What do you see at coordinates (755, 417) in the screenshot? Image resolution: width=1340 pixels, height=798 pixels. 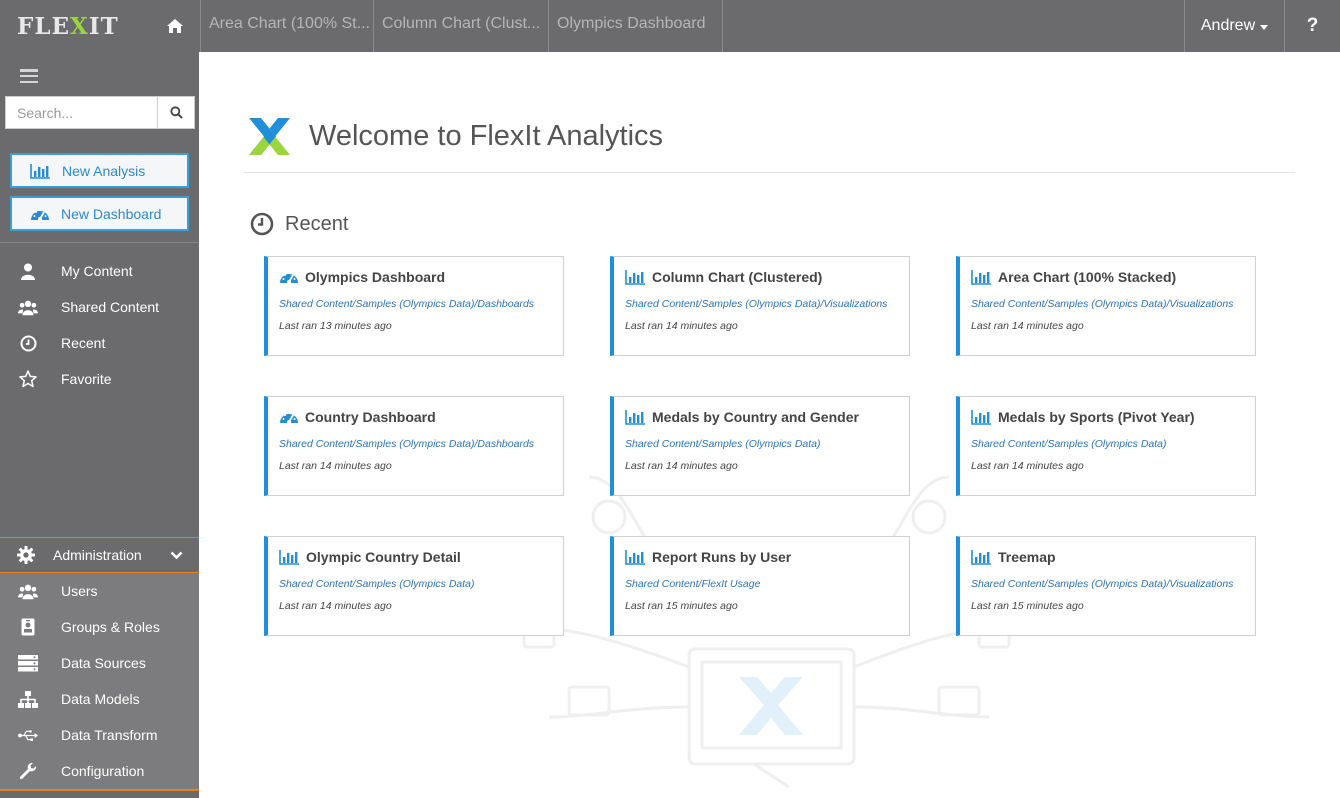 I see `card-title: Medals by Country and Gender` at bounding box center [755, 417].